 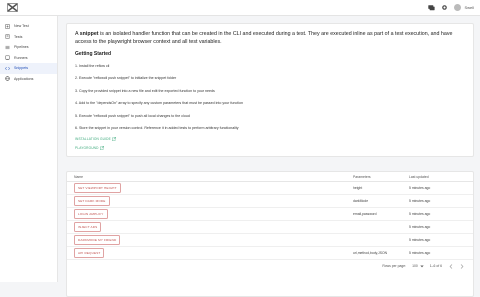 I want to click on sidebar-item-label: Pipelines, so click(x=21, y=47).